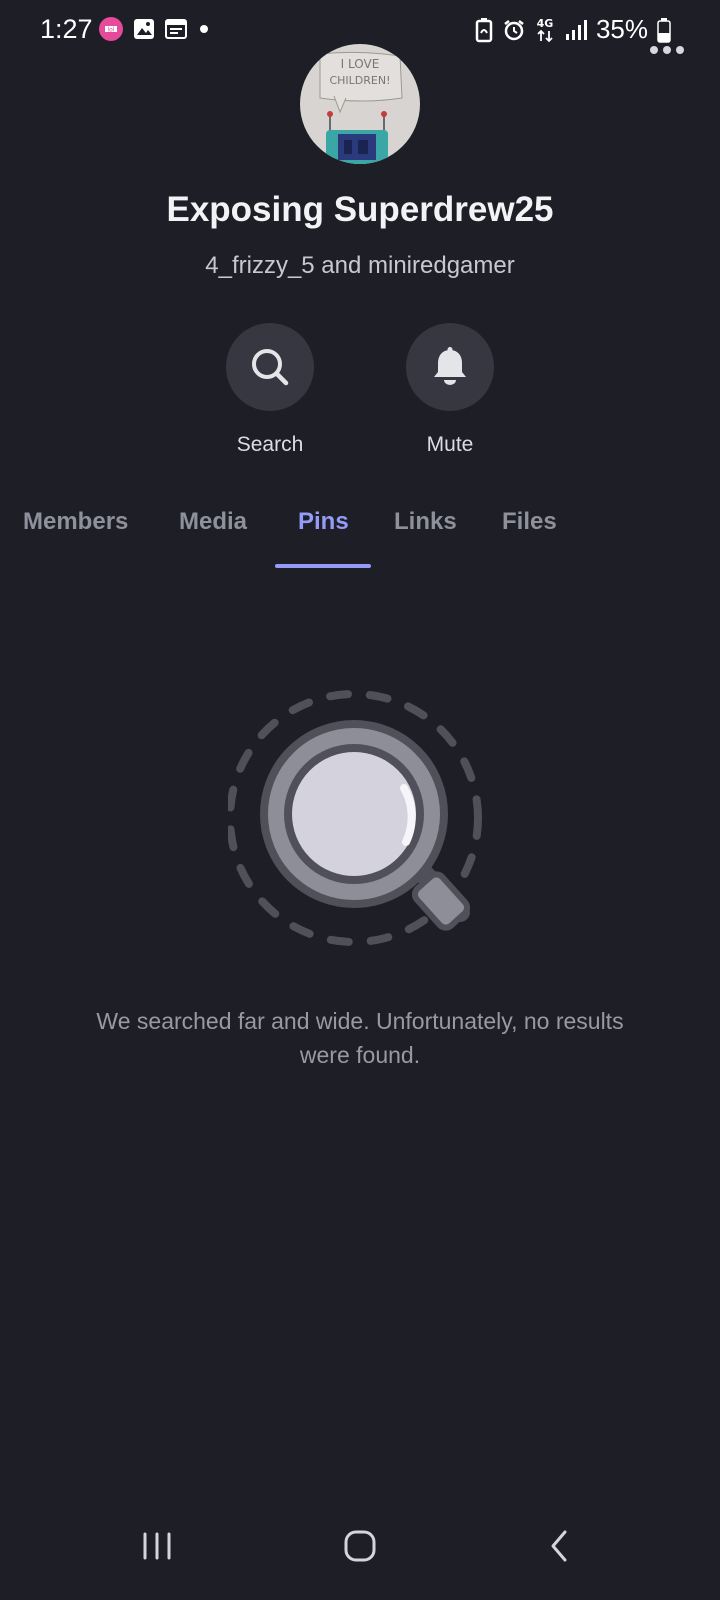 Image resolution: width=720 pixels, height=1600 pixels. What do you see at coordinates (323, 566) in the screenshot?
I see `active-tab-indicator` at bounding box center [323, 566].